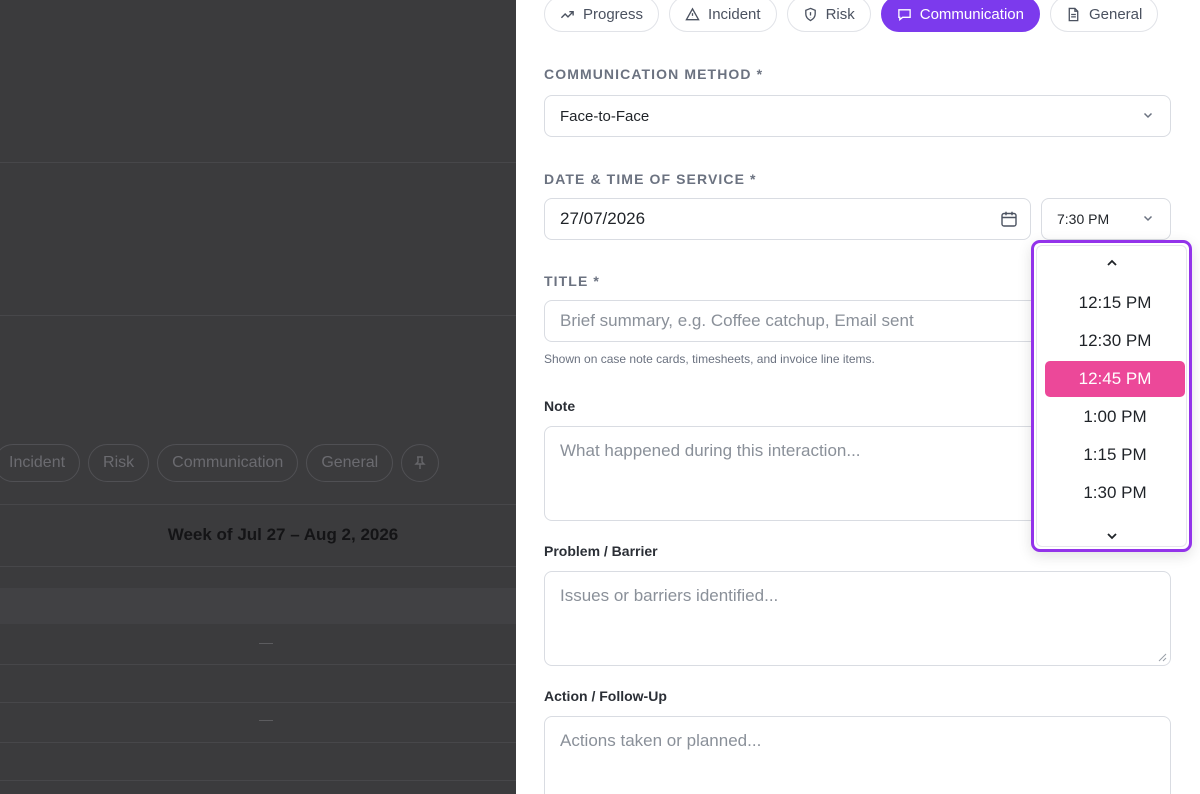 This screenshot has width=1200, height=794. I want to click on tab-label: Risk, so click(840, 14).